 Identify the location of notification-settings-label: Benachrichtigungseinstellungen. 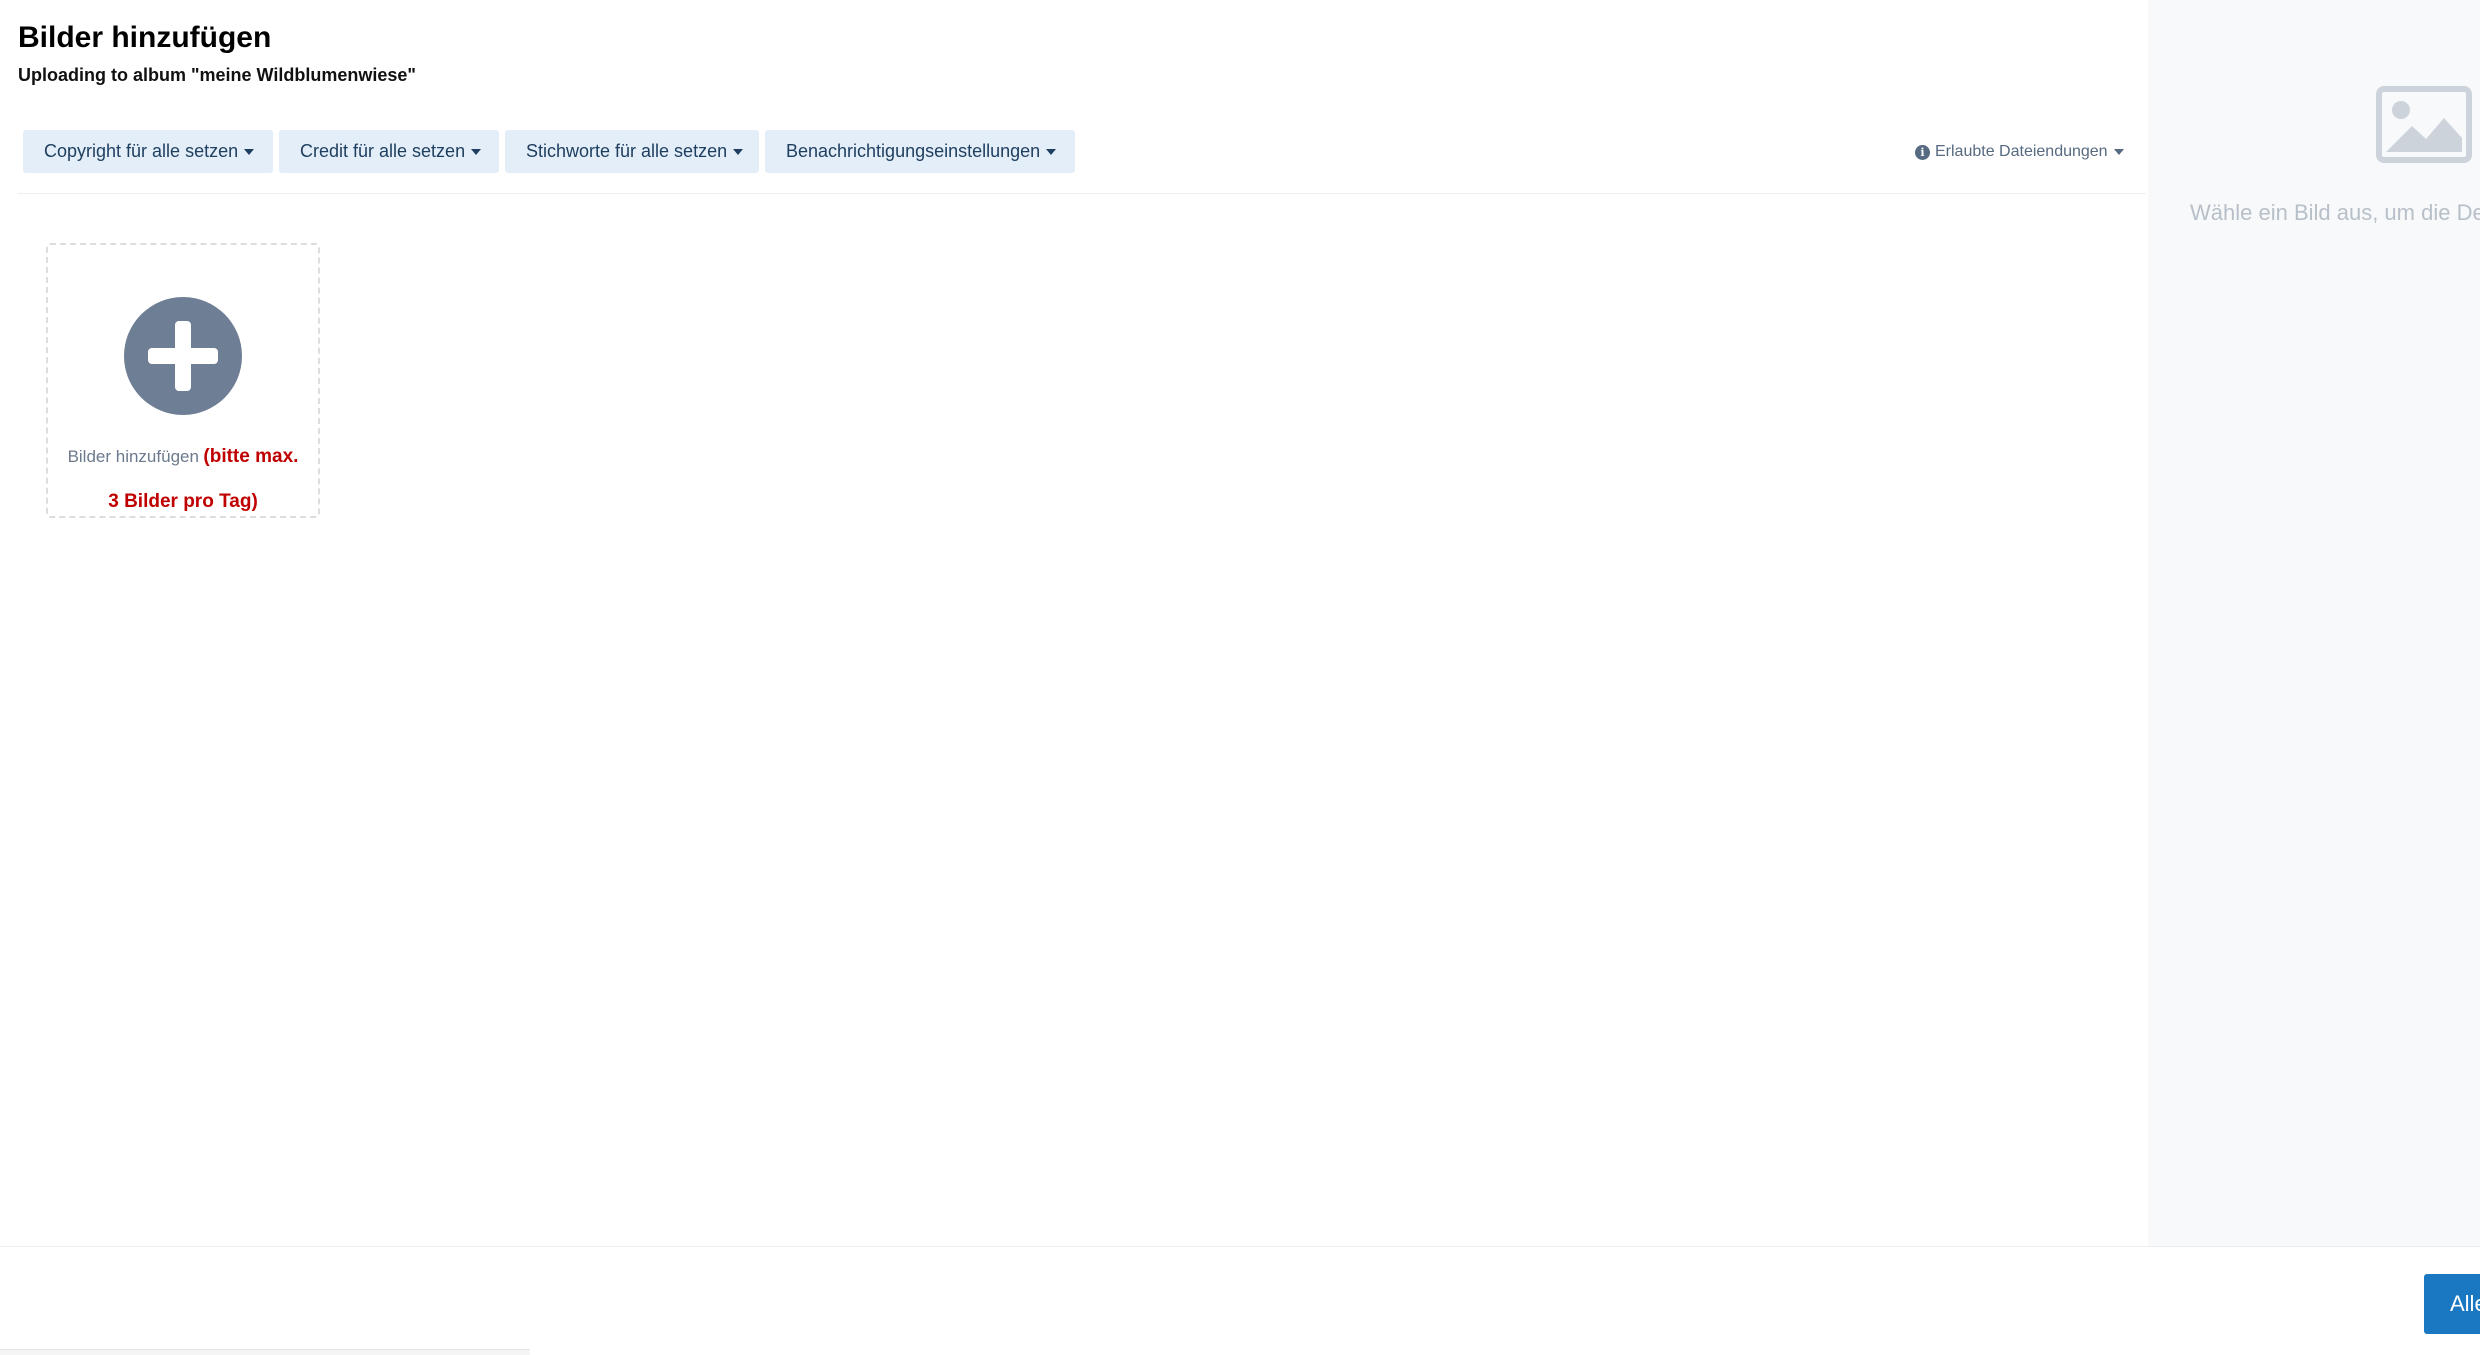
(913, 151).